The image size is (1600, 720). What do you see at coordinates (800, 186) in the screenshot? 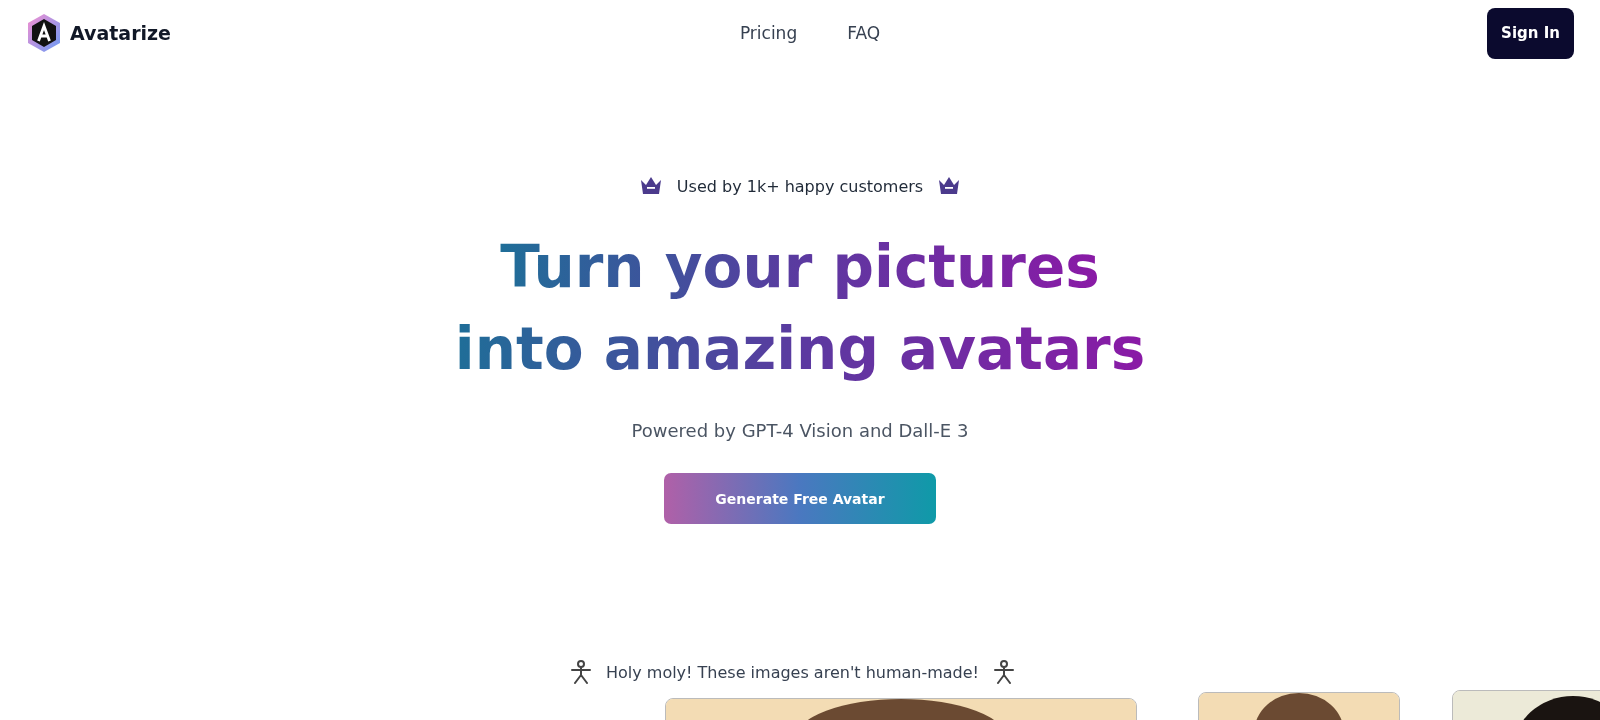
I see `customers-badge-text: Used by 1k+ happy customers` at bounding box center [800, 186].